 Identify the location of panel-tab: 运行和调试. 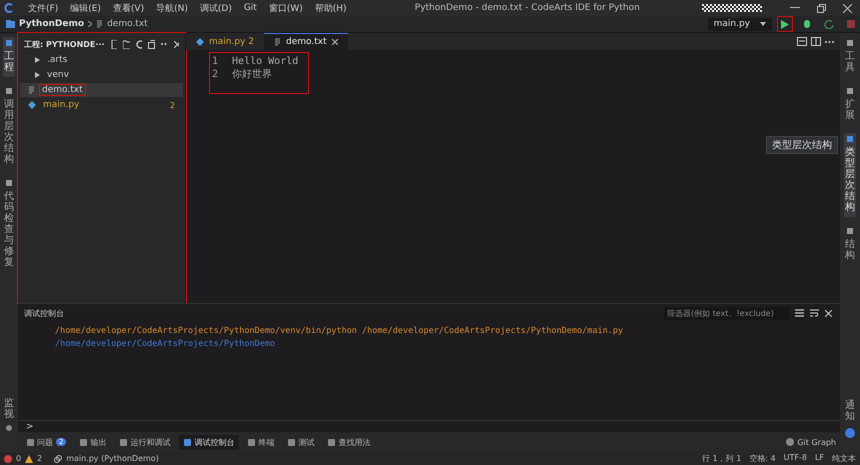
(145, 442).